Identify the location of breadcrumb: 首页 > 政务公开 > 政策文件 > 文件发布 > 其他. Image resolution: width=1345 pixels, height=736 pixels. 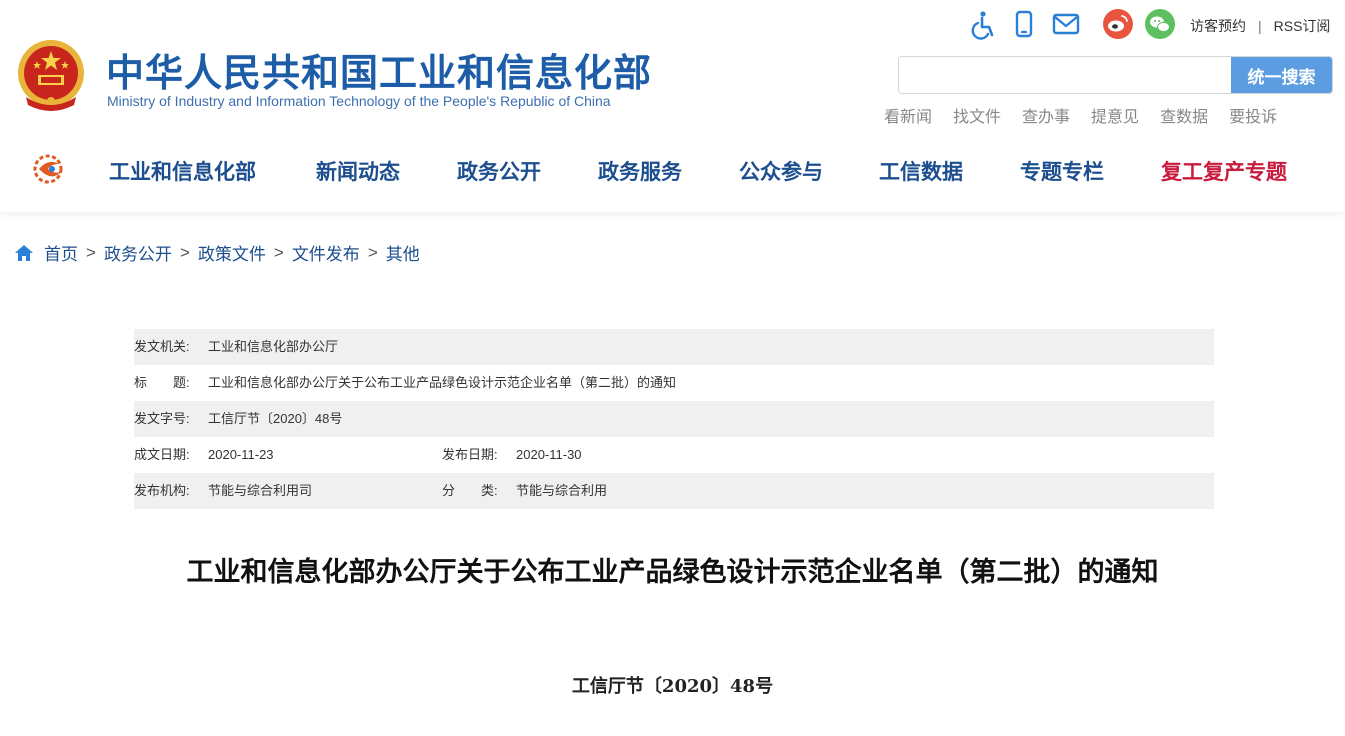
(217, 252).